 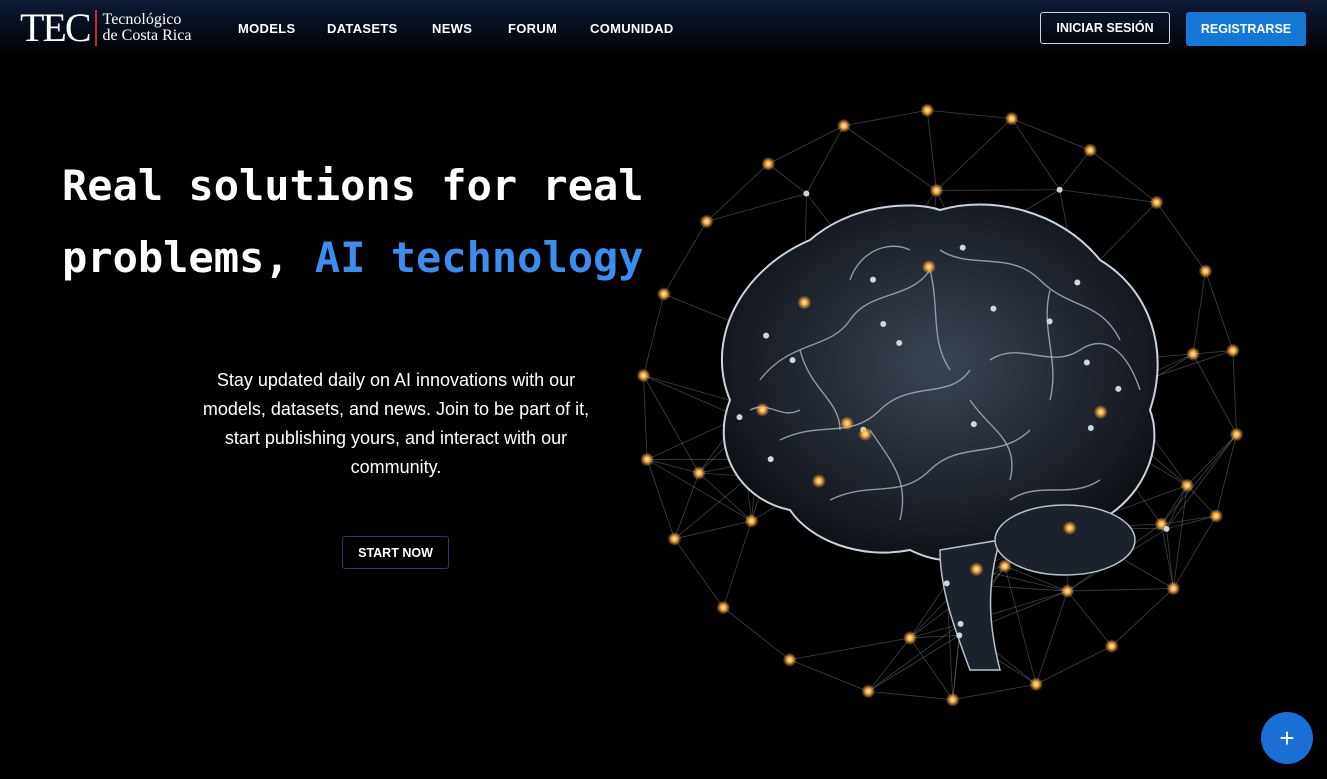 I want to click on logo-text: Tecnológico de Costa Rica, so click(x=147, y=28).